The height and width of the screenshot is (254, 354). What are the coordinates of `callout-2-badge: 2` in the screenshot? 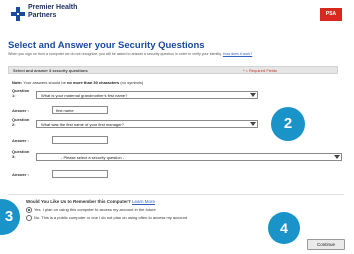 It's located at (288, 124).